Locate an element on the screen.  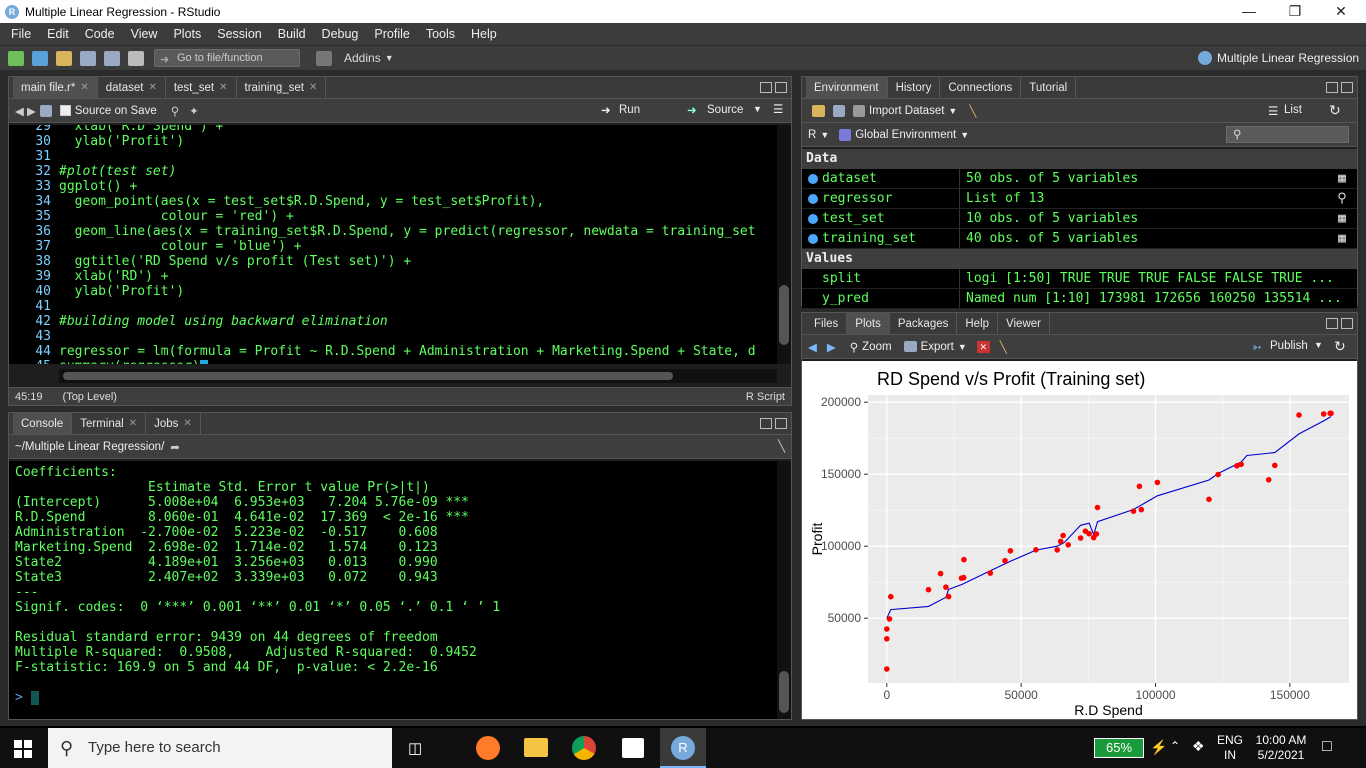
show-hidden-icons-chevron: ⌃ is located at coordinates (1175, 746).